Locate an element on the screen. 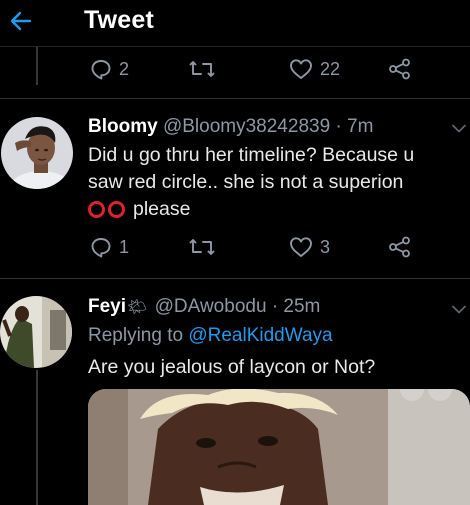 This screenshot has width=470, height=505. thread-line is located at coordinates (37, 437).